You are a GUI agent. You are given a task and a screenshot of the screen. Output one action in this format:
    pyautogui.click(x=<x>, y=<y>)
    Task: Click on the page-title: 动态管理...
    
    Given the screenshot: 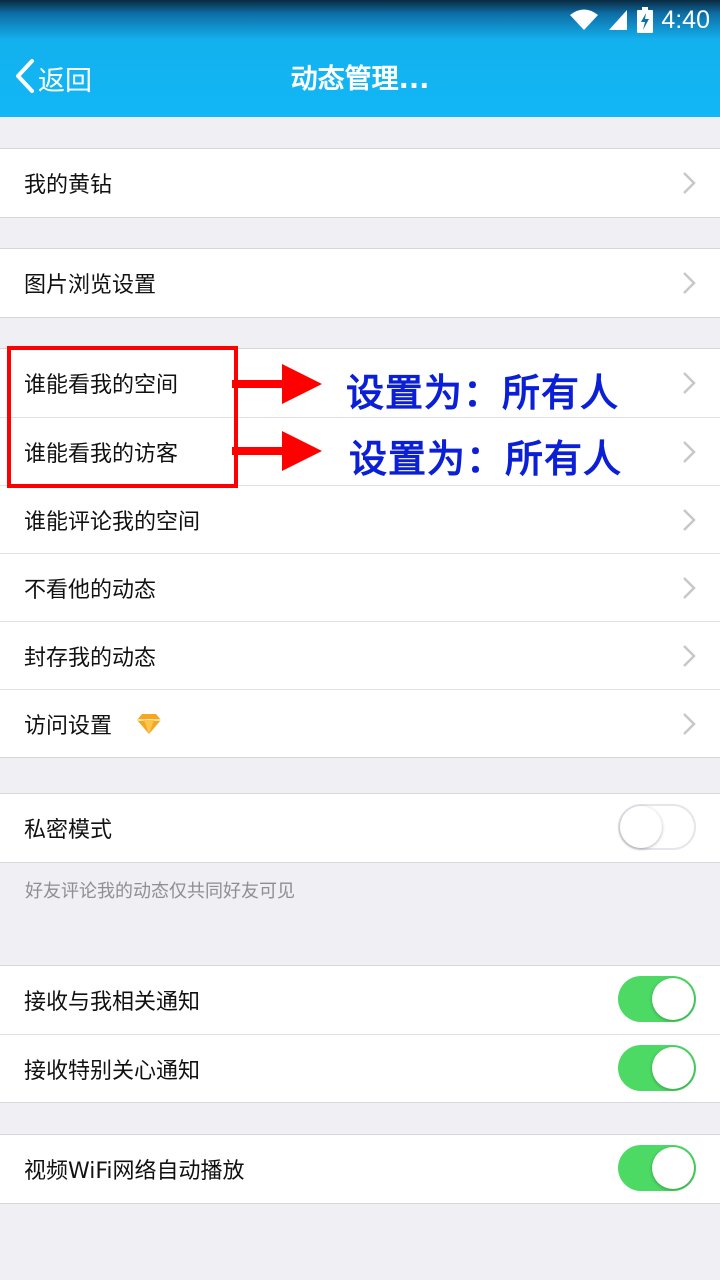 What is the action you would take?
    pyautogui.click(x=360, y=79)
    